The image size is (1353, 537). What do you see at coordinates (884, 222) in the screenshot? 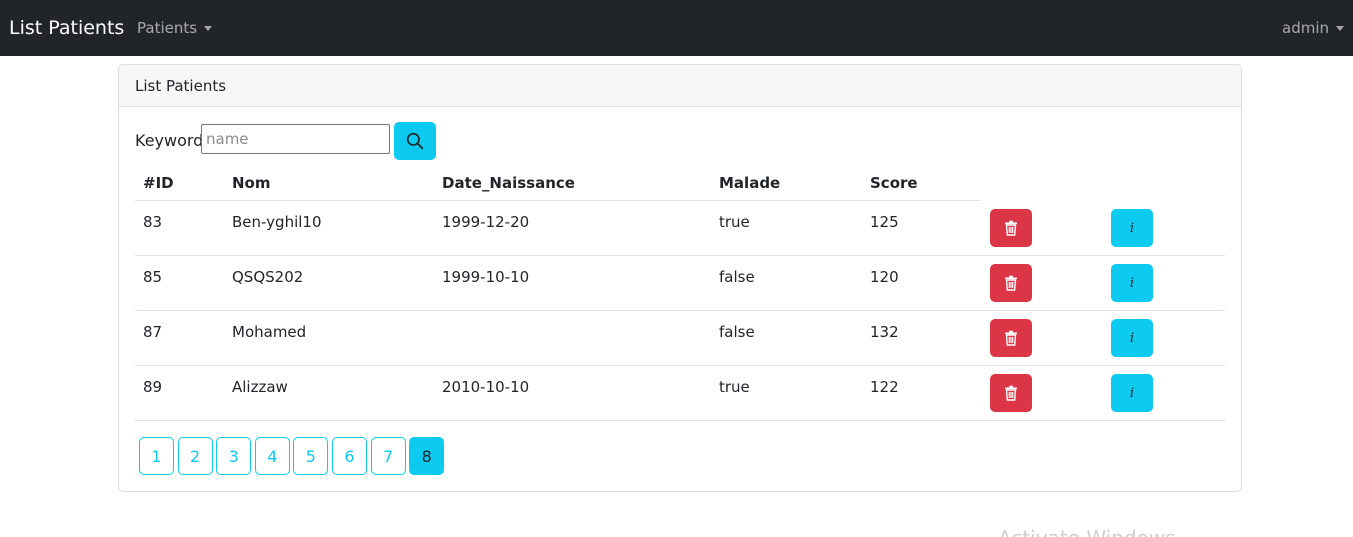
I see `cell-score: 125` at bounding box center [884, 222].